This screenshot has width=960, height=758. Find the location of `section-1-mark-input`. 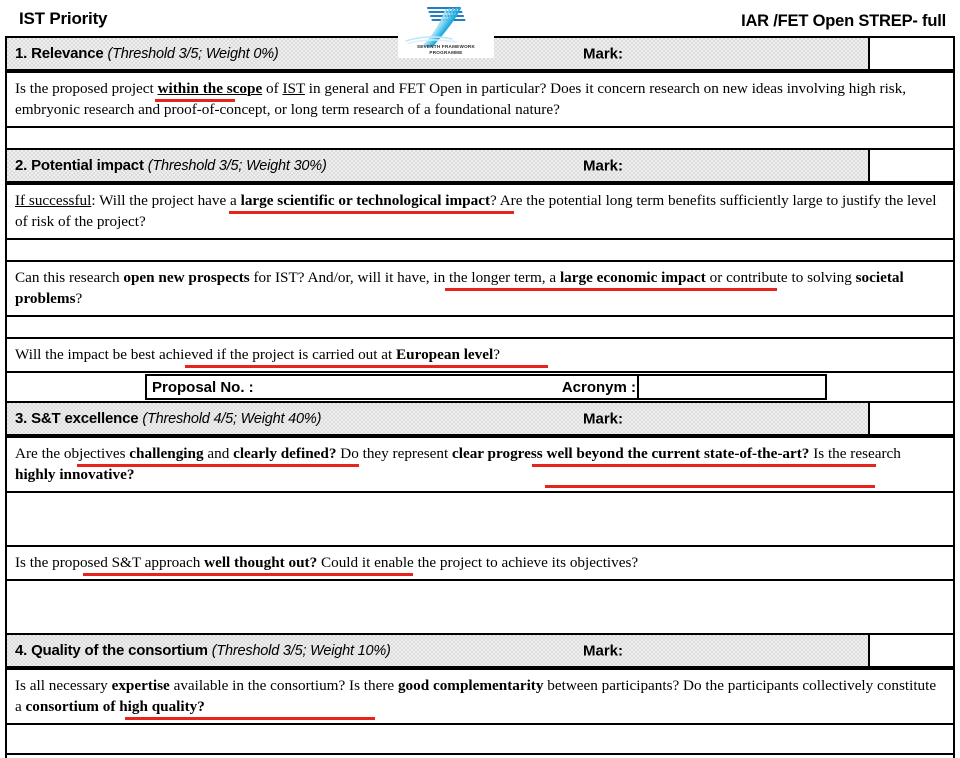

section-1-mark-input is located at coordinates (911, 53).